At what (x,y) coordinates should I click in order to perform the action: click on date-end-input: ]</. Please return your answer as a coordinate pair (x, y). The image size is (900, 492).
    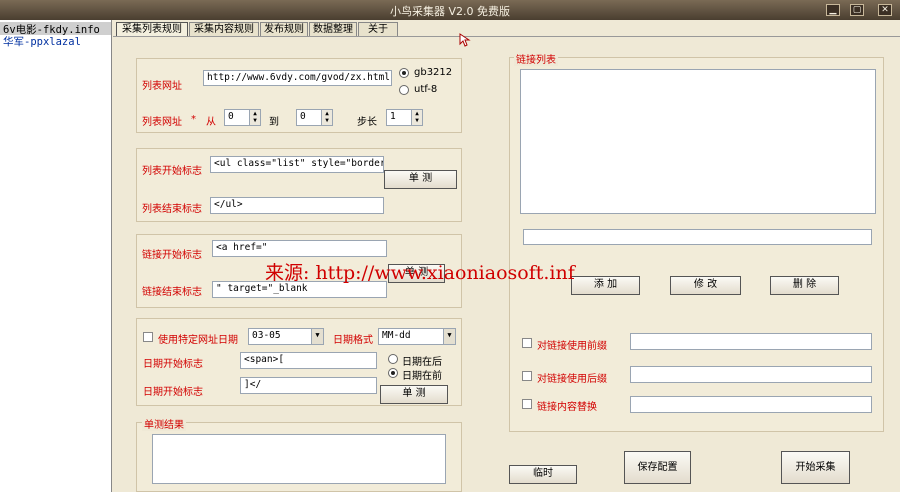
    Looking at the image, I should click on (308, 385).